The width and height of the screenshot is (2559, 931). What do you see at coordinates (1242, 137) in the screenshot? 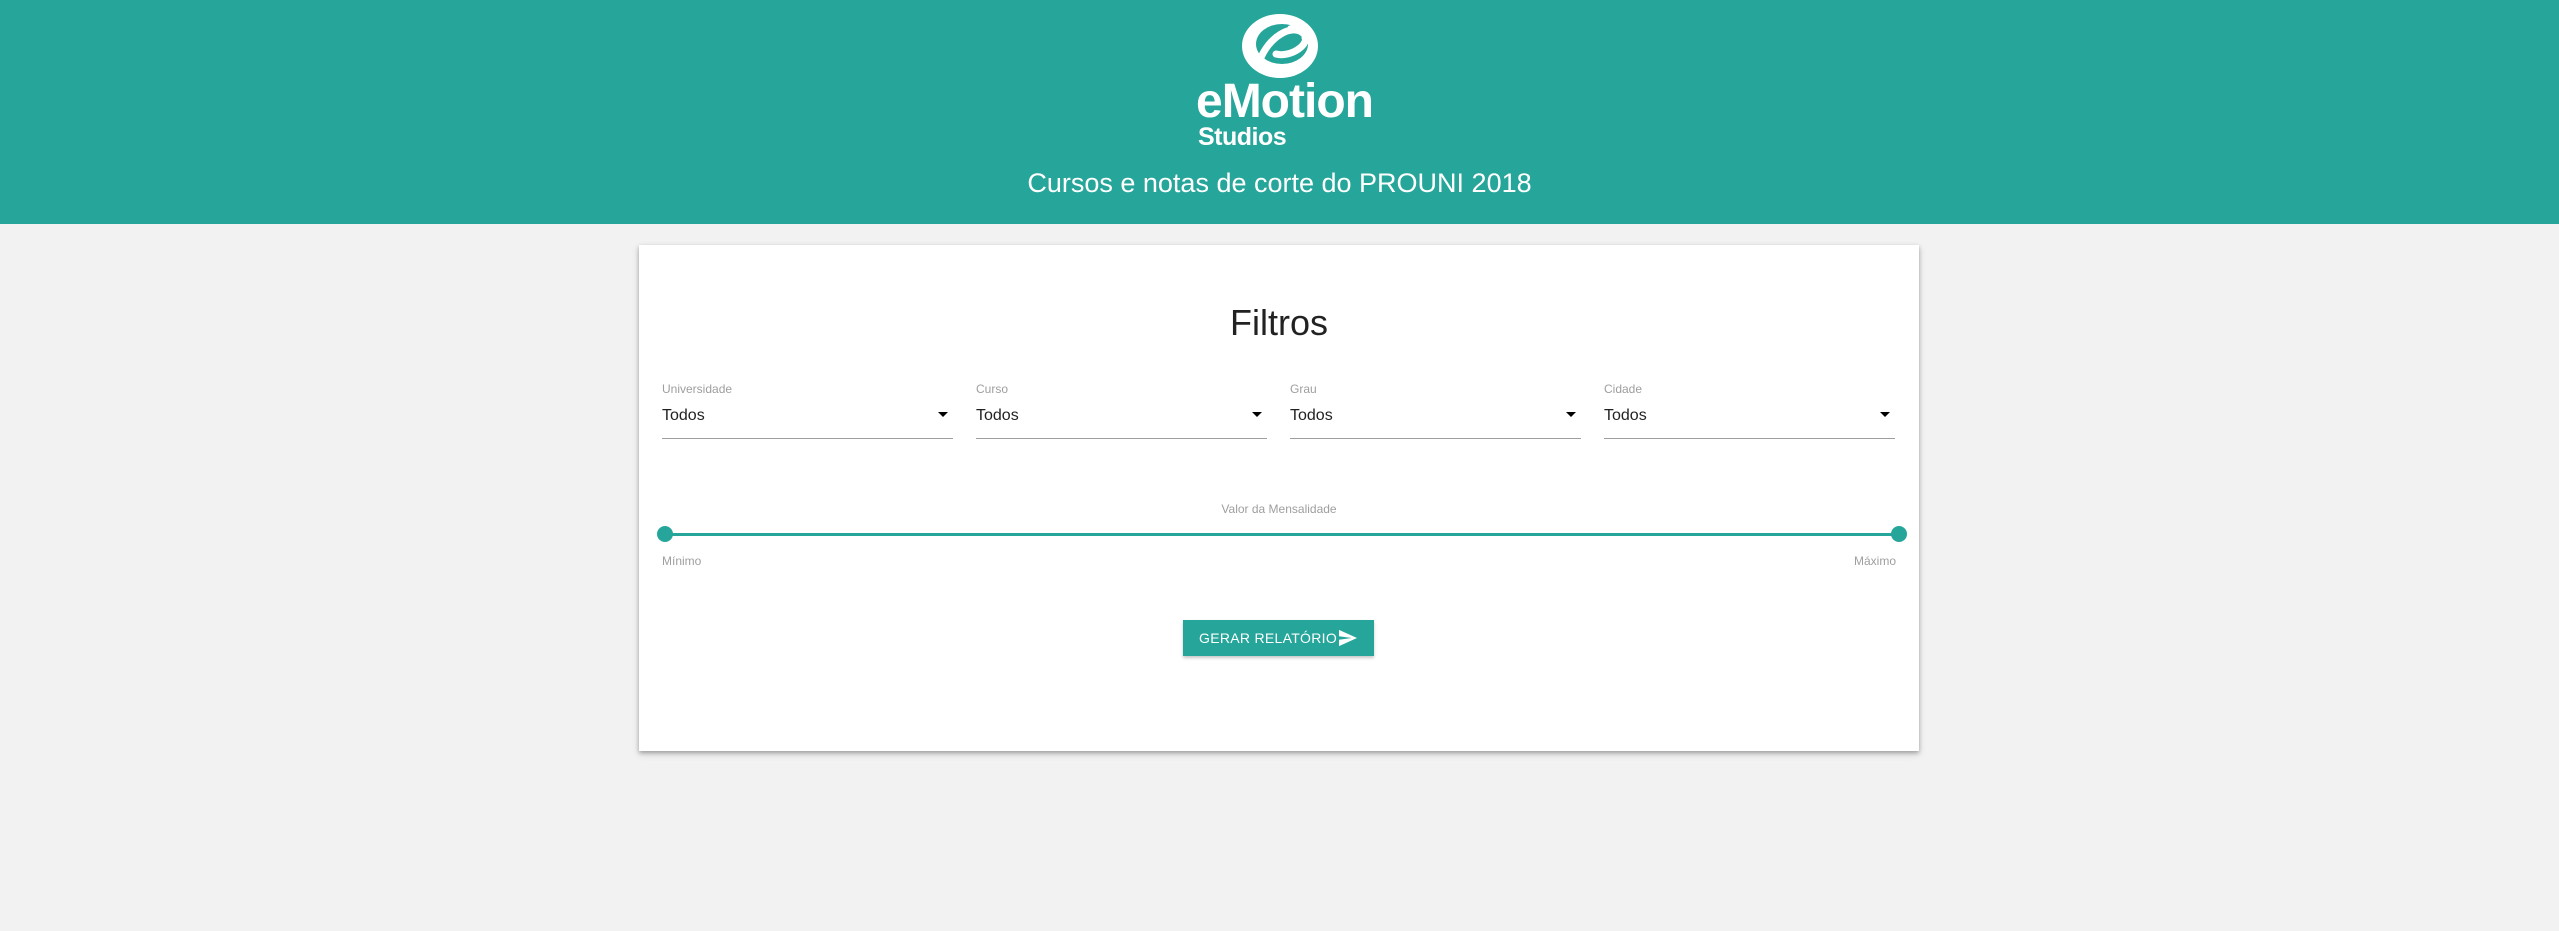
I see `logo-subtitle: Studios` at bounding box center [1242, 137].